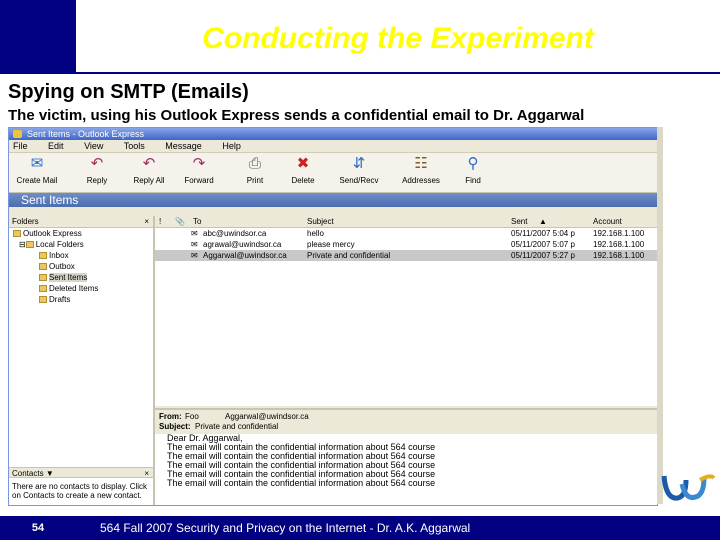  What do you see at coordinates (406, 222) in the screenshot?
I see `message-list-header: ! 📎 To Subject Sent ▲ Account` at bounding box center [406, 222].